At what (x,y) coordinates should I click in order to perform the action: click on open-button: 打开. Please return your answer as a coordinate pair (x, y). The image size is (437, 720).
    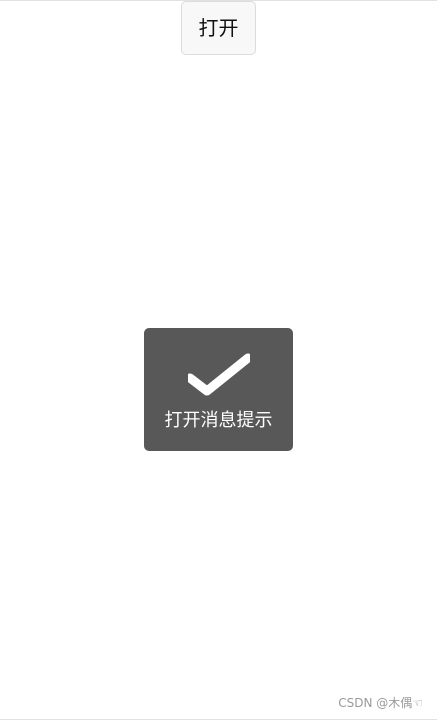
    Looking at the image, I should click on (218, 28).